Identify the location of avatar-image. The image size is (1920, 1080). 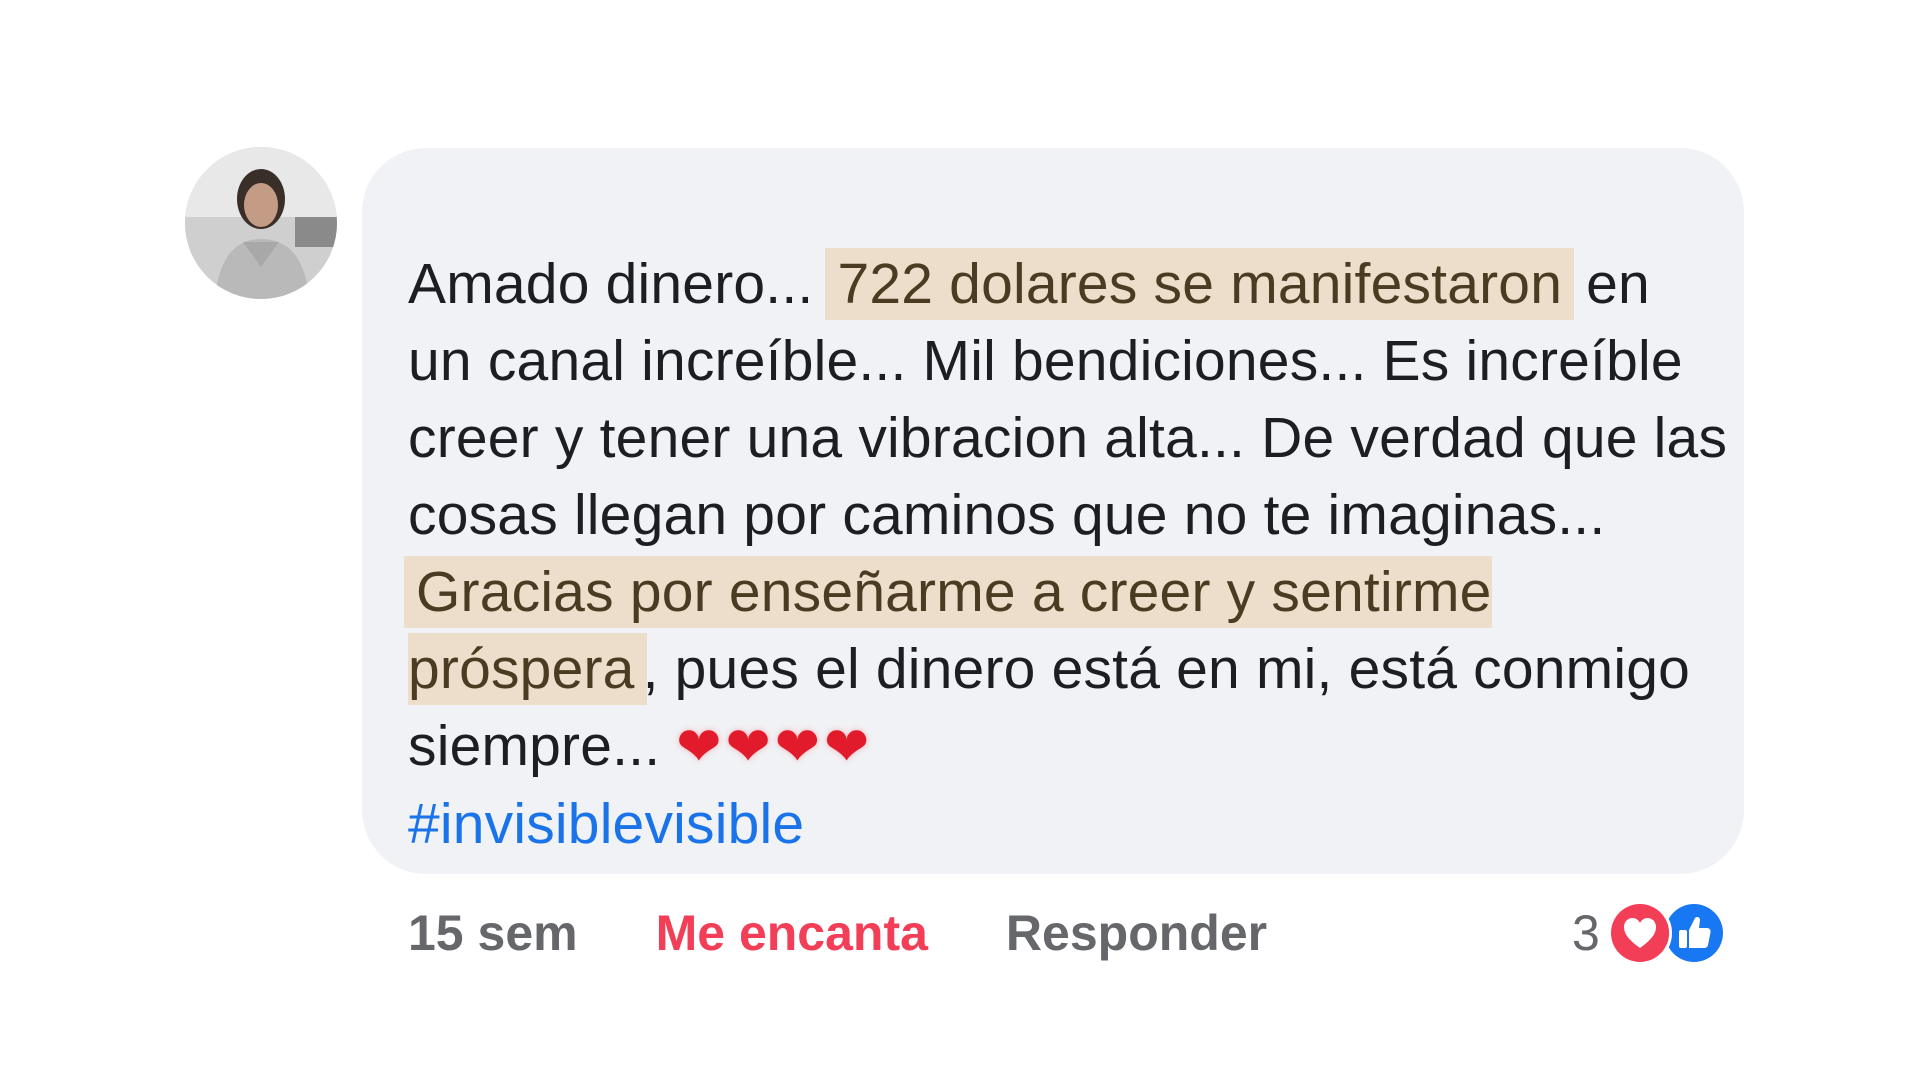
(261, 223).